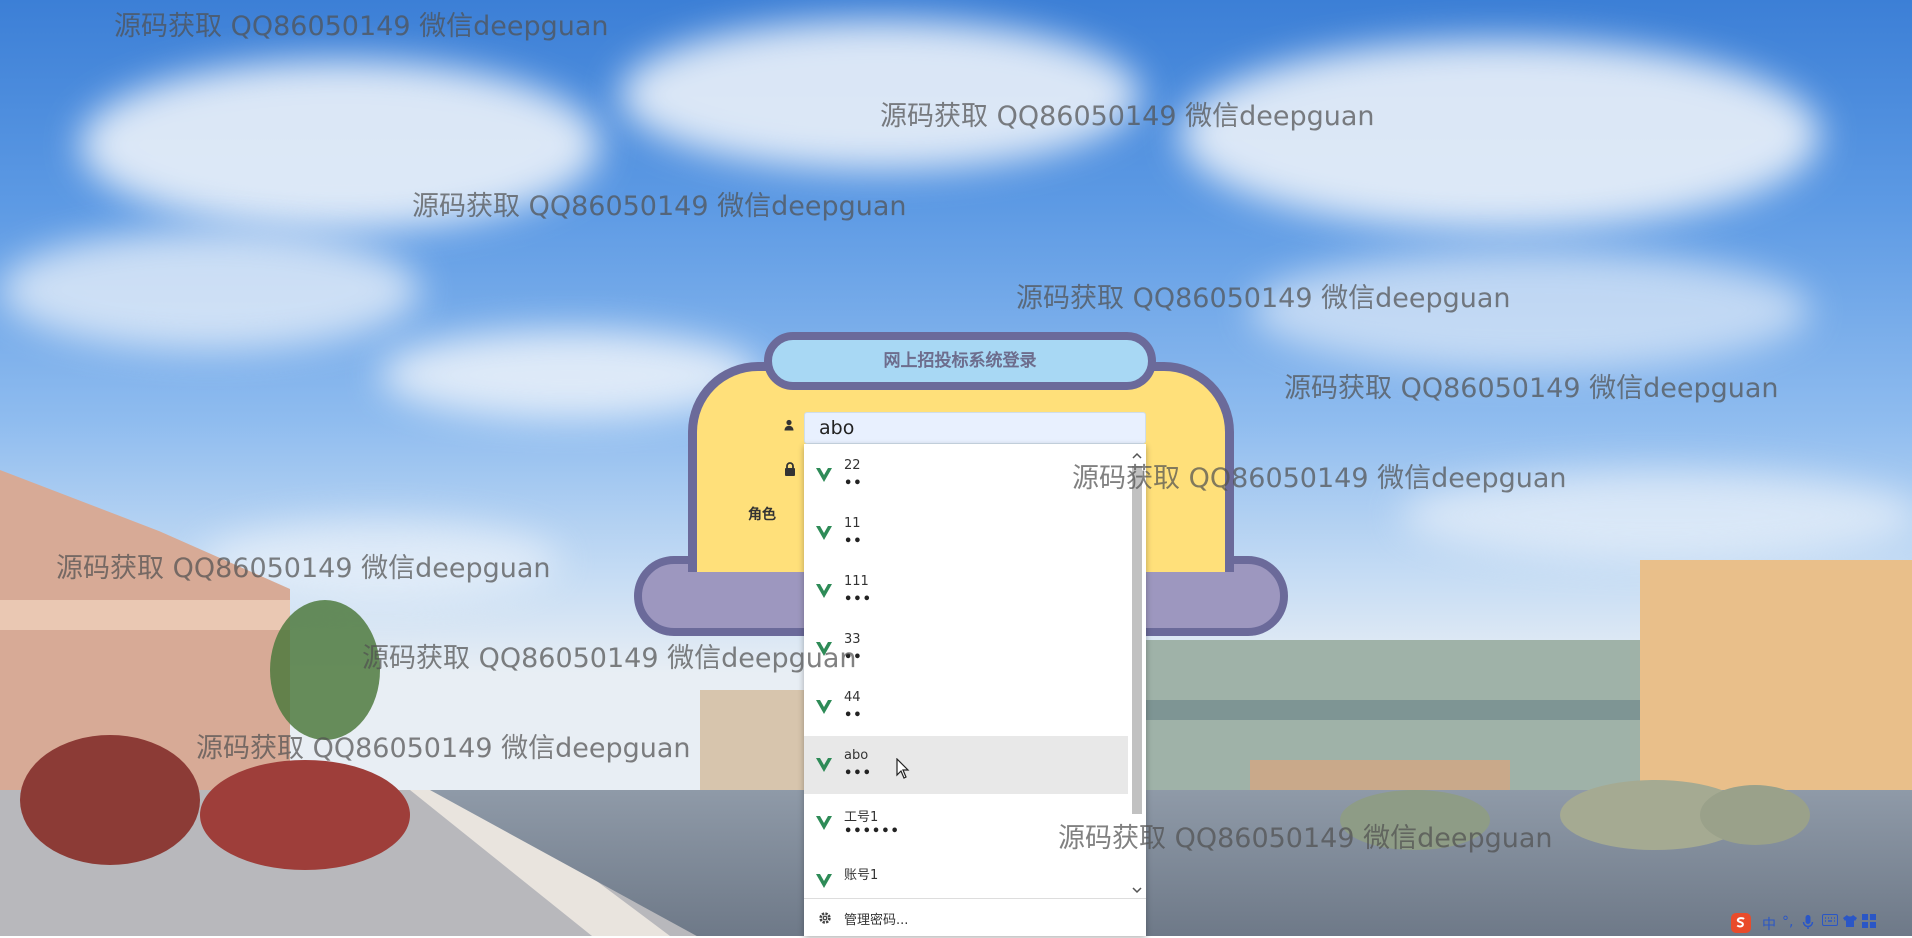  Describe the element at coordinates (856, 581) in the screenshot. I see `credential-username: 111` at that location.